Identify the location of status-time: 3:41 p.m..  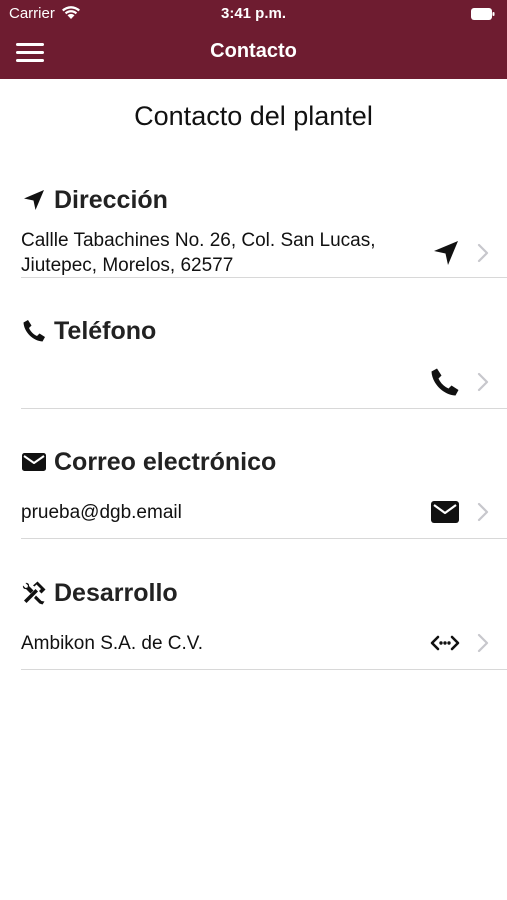
(253, 13).